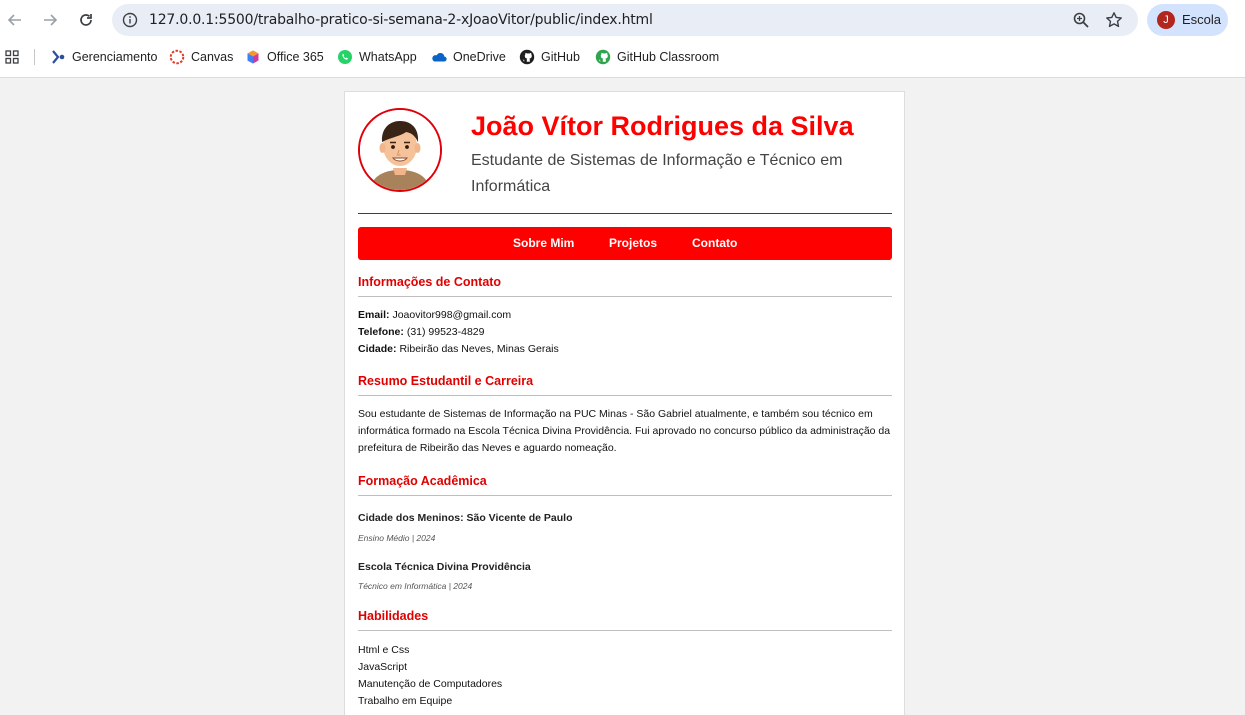  I want to click on education-school: Cidade dos Meninos: São Vicente de Paulo, so click(465, 518).